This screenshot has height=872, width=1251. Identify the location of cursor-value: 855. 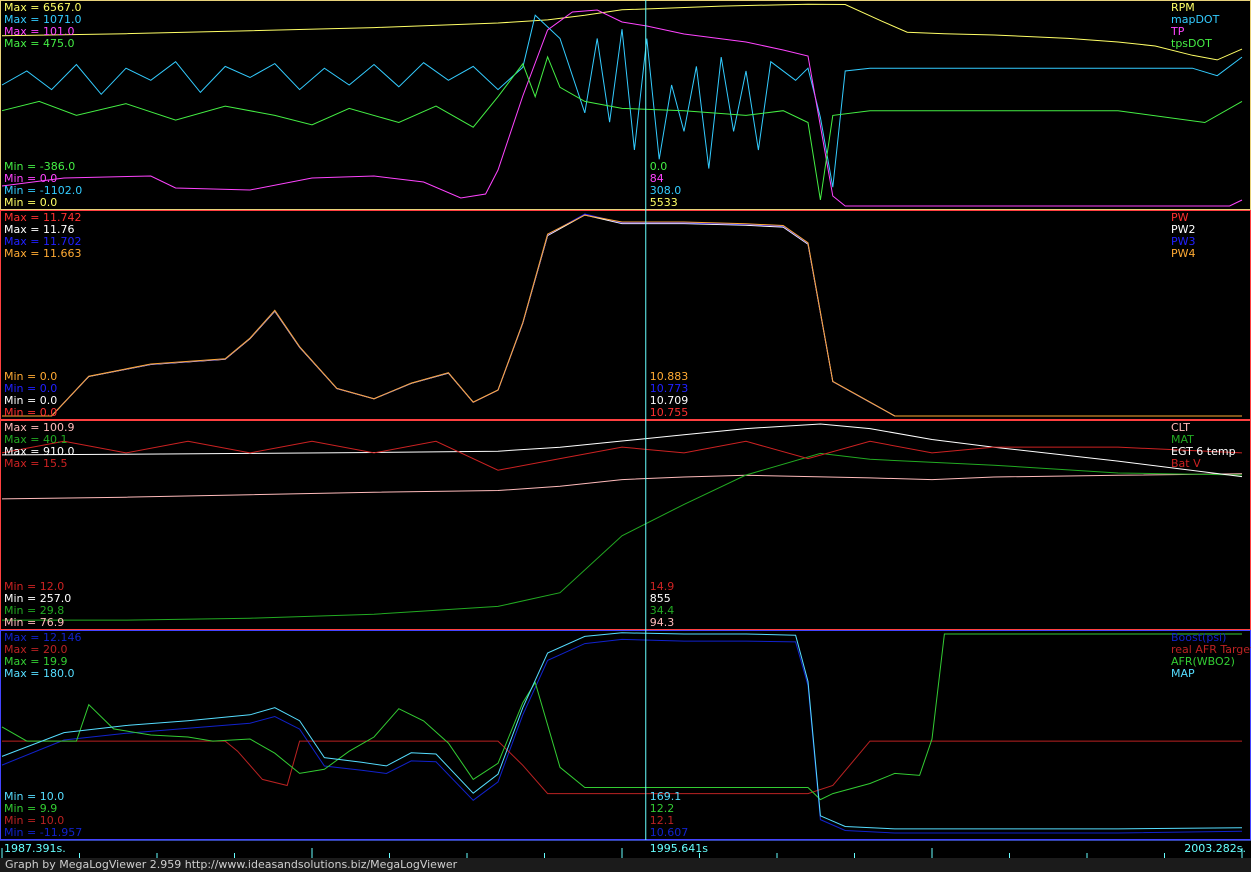
(660, 598).